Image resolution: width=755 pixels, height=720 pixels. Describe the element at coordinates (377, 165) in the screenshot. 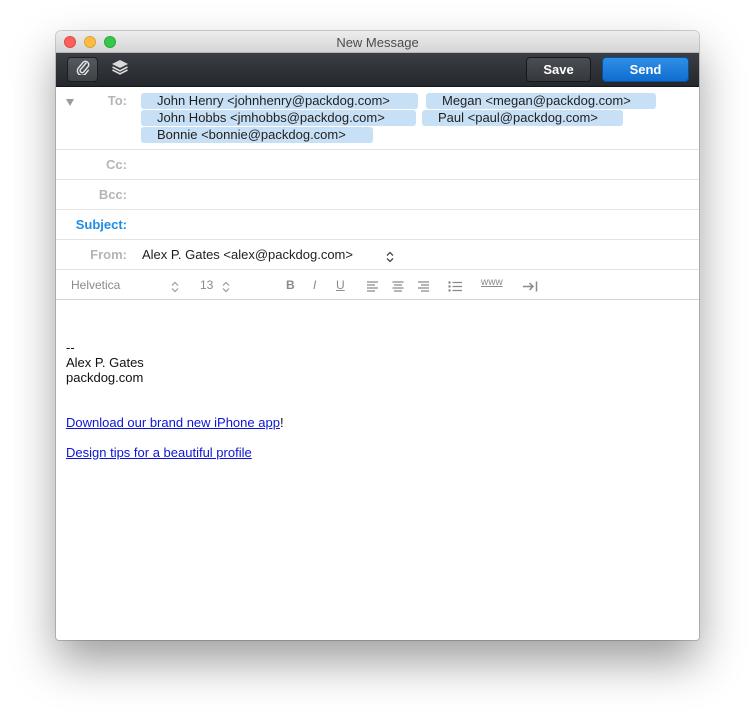

I see `cc-field-row: Cc:` at that location.